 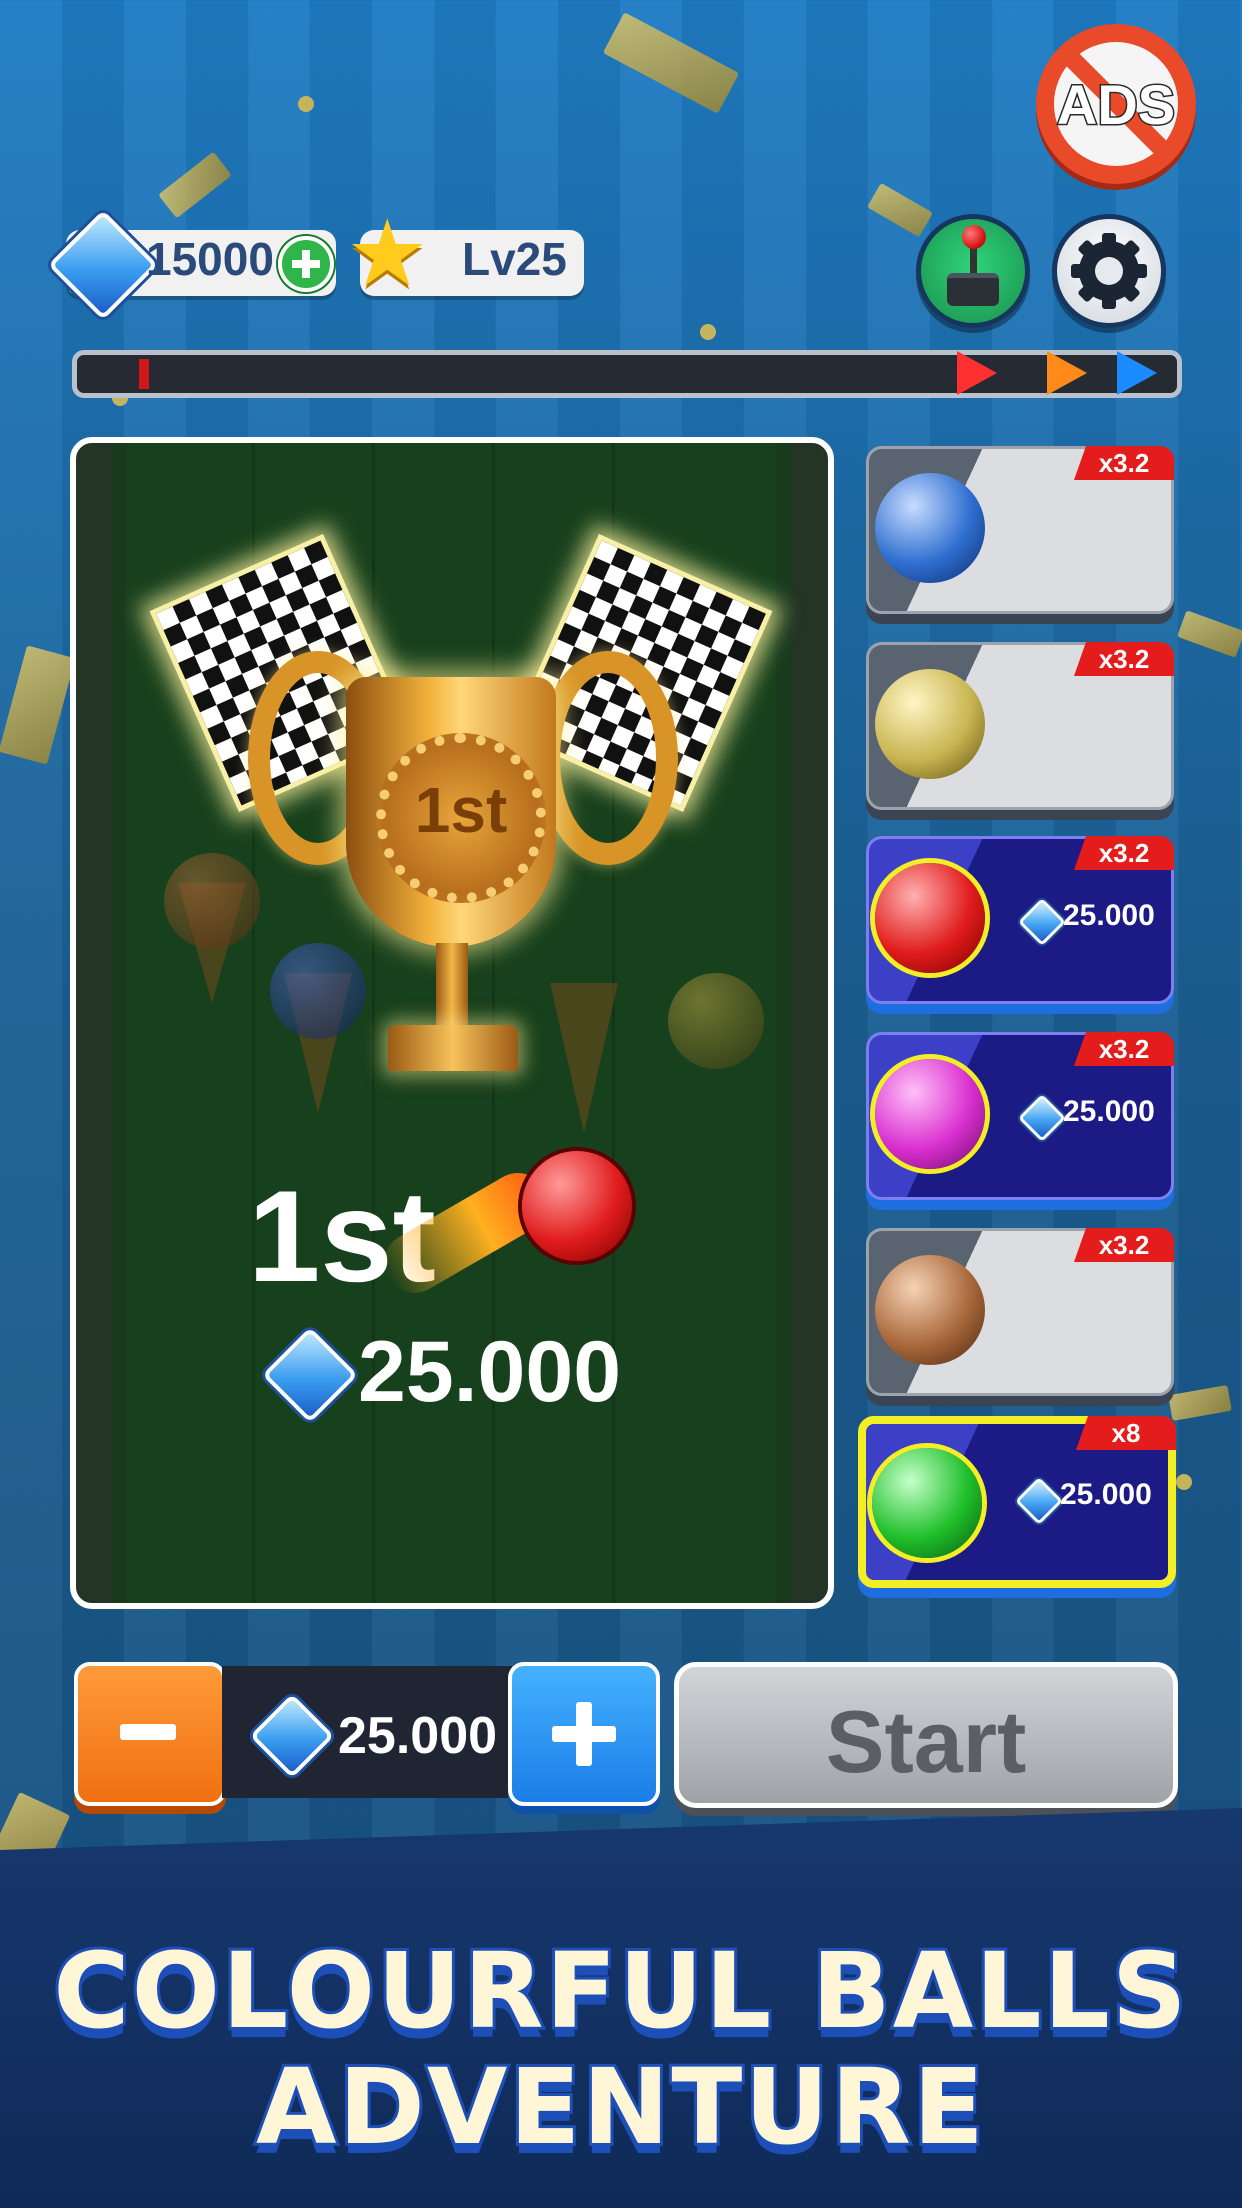 What do you see at coordinates (930, 1310) in the screenshot?
I see `brown-ball-icon` at bounding box center [930, 1310].